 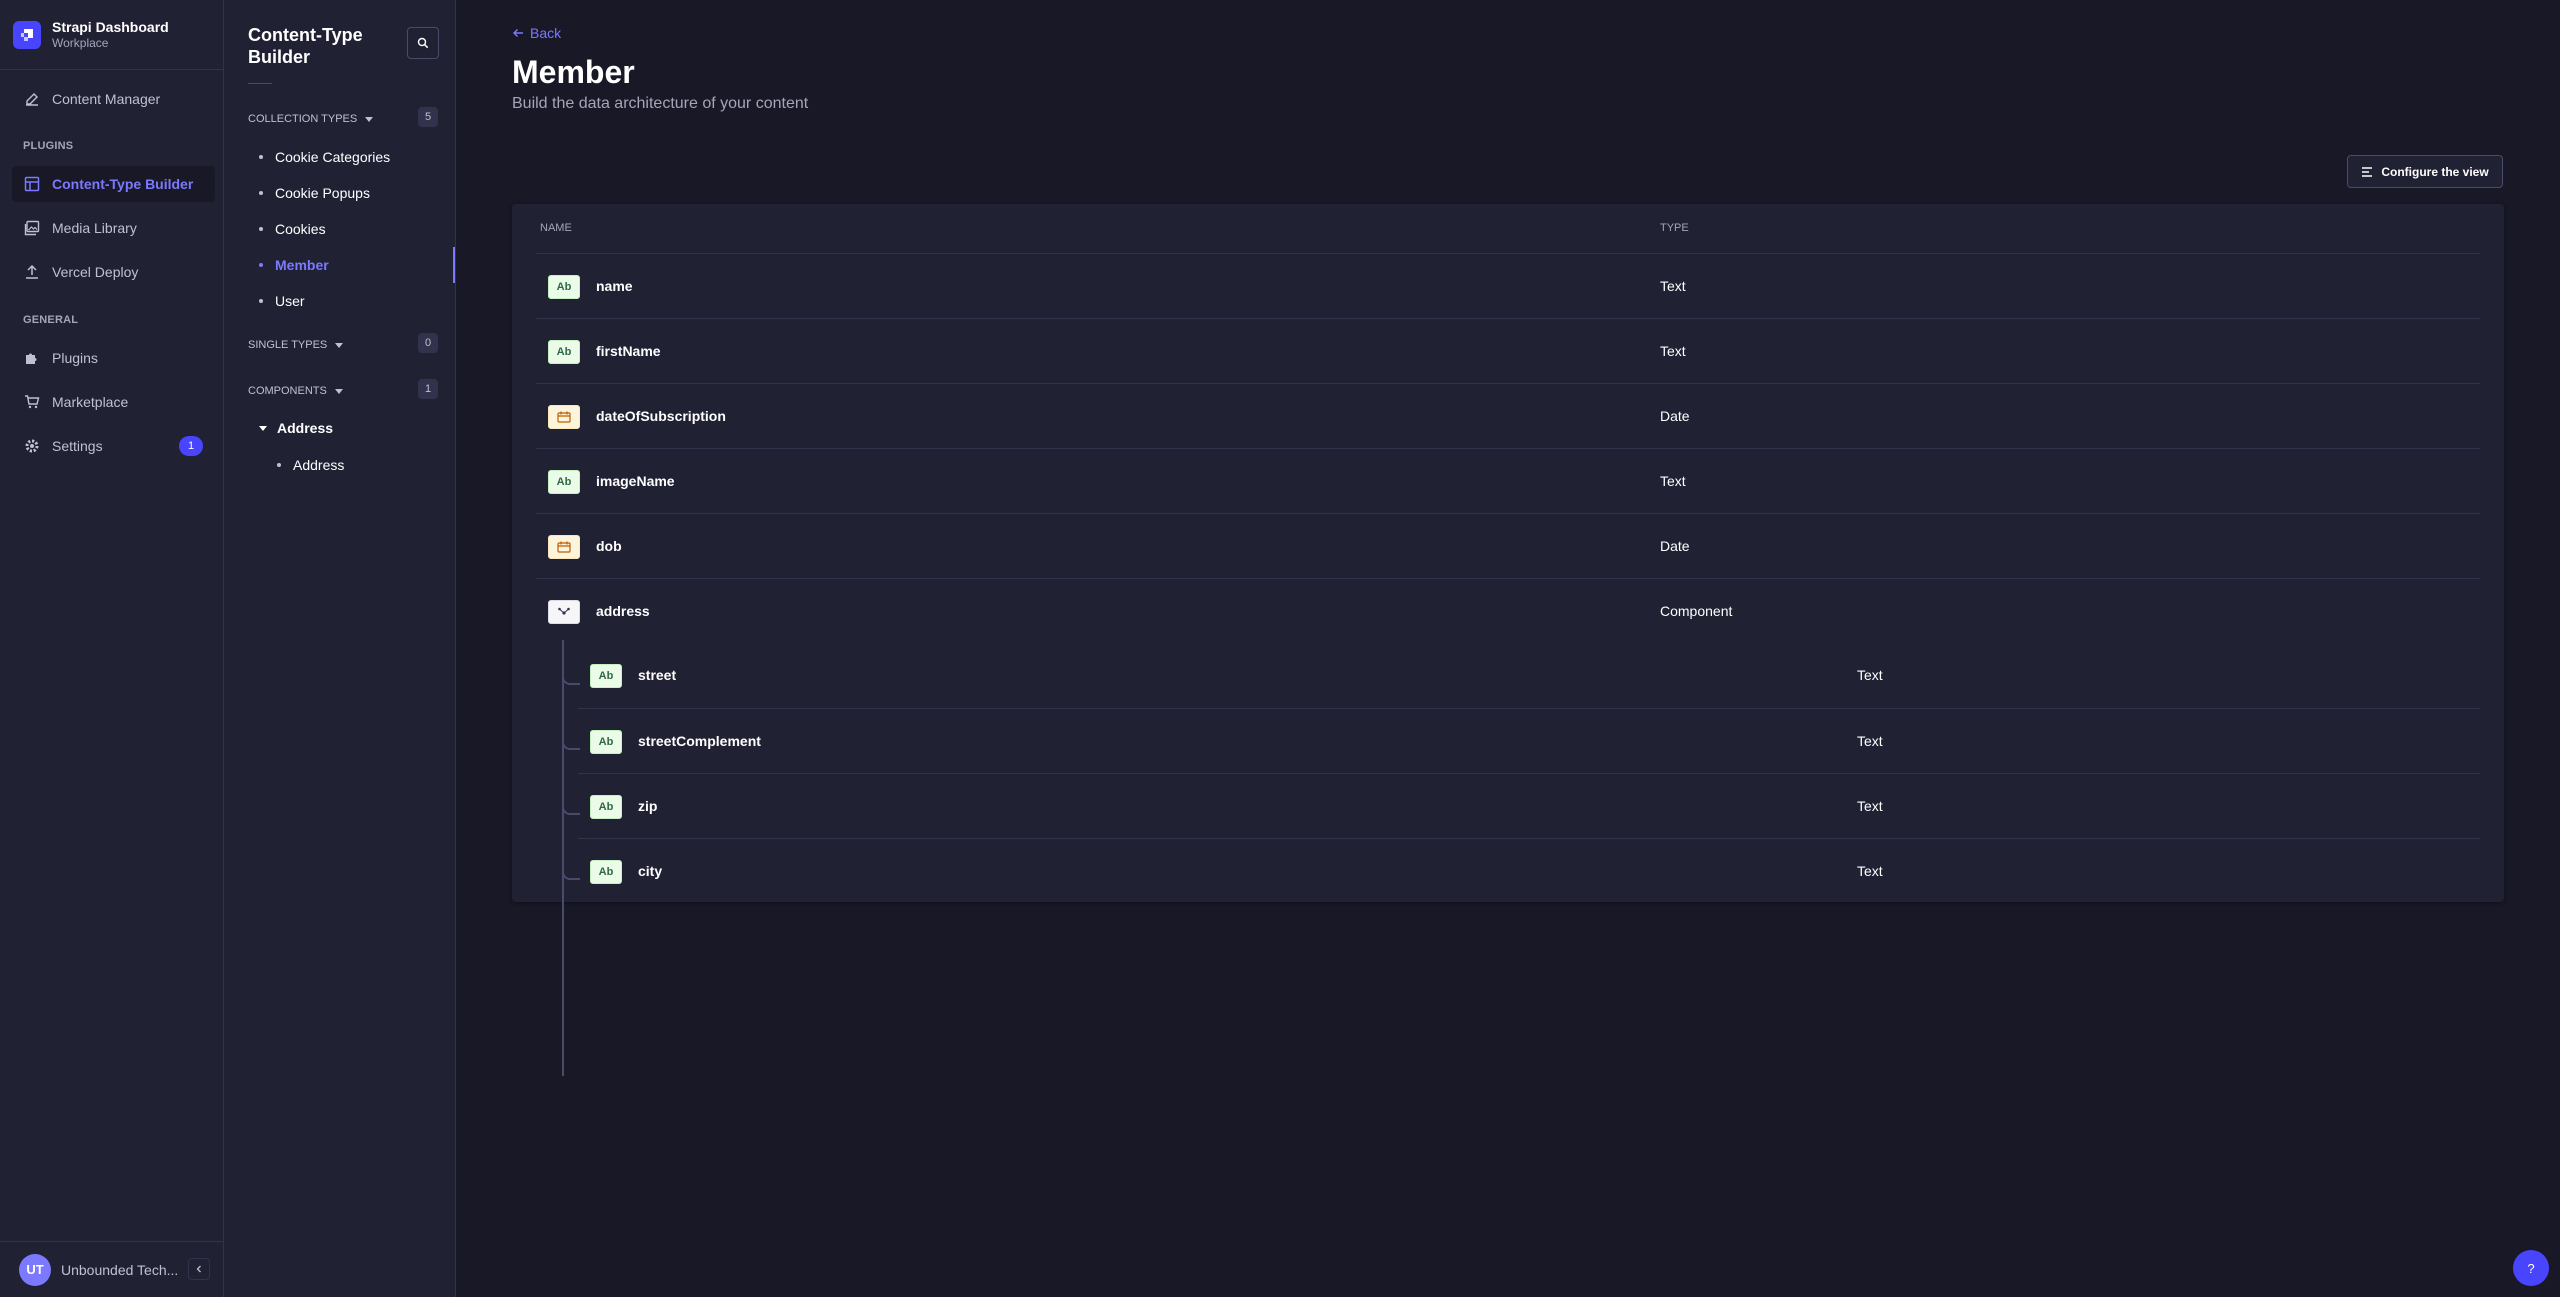 What do you see at coordinates (260, 83) in the screenshot?
I see `title-divider` at bounding box center [260, 83].